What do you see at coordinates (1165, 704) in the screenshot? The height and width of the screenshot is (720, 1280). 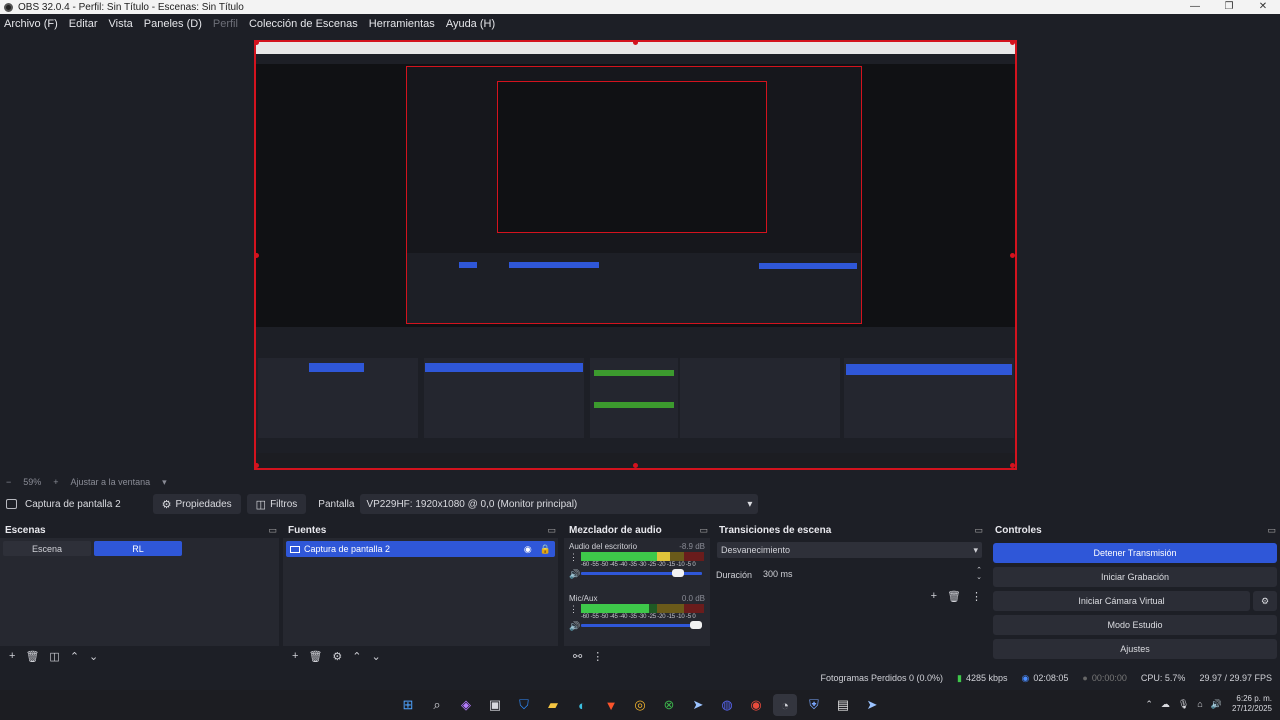 I see `cloud-icon: ☁` at bounding box center [1165, 704].